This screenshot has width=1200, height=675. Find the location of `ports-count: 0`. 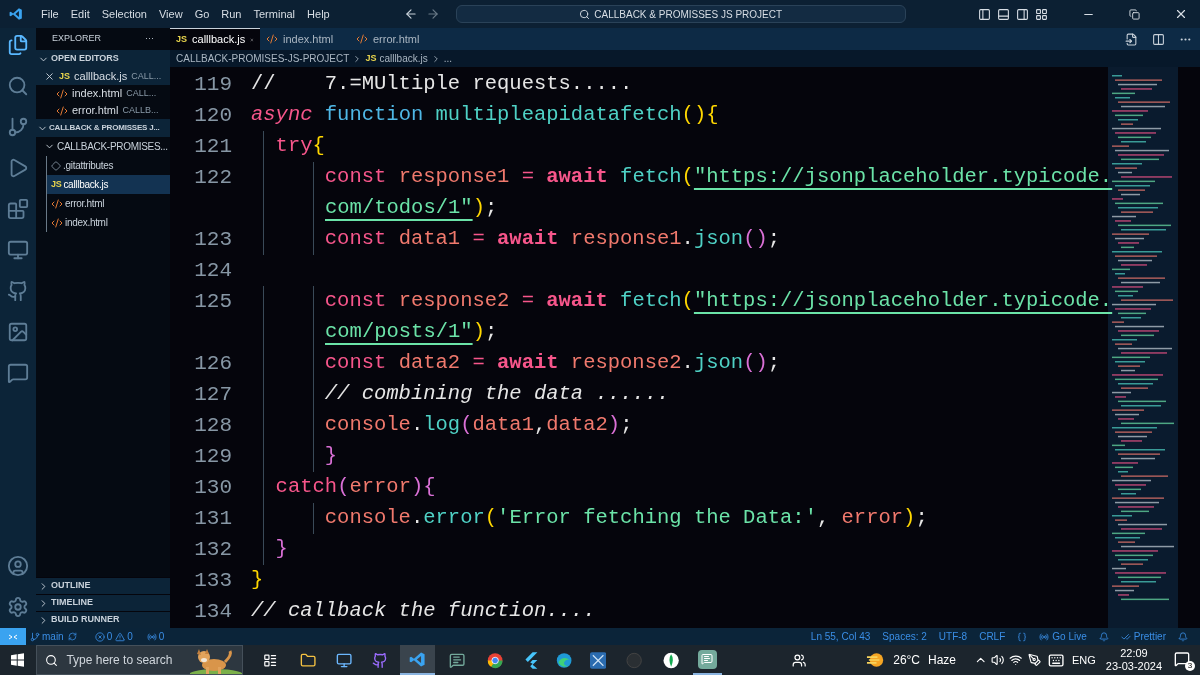

ports-count: 0 is located at coordinates (161, 636).